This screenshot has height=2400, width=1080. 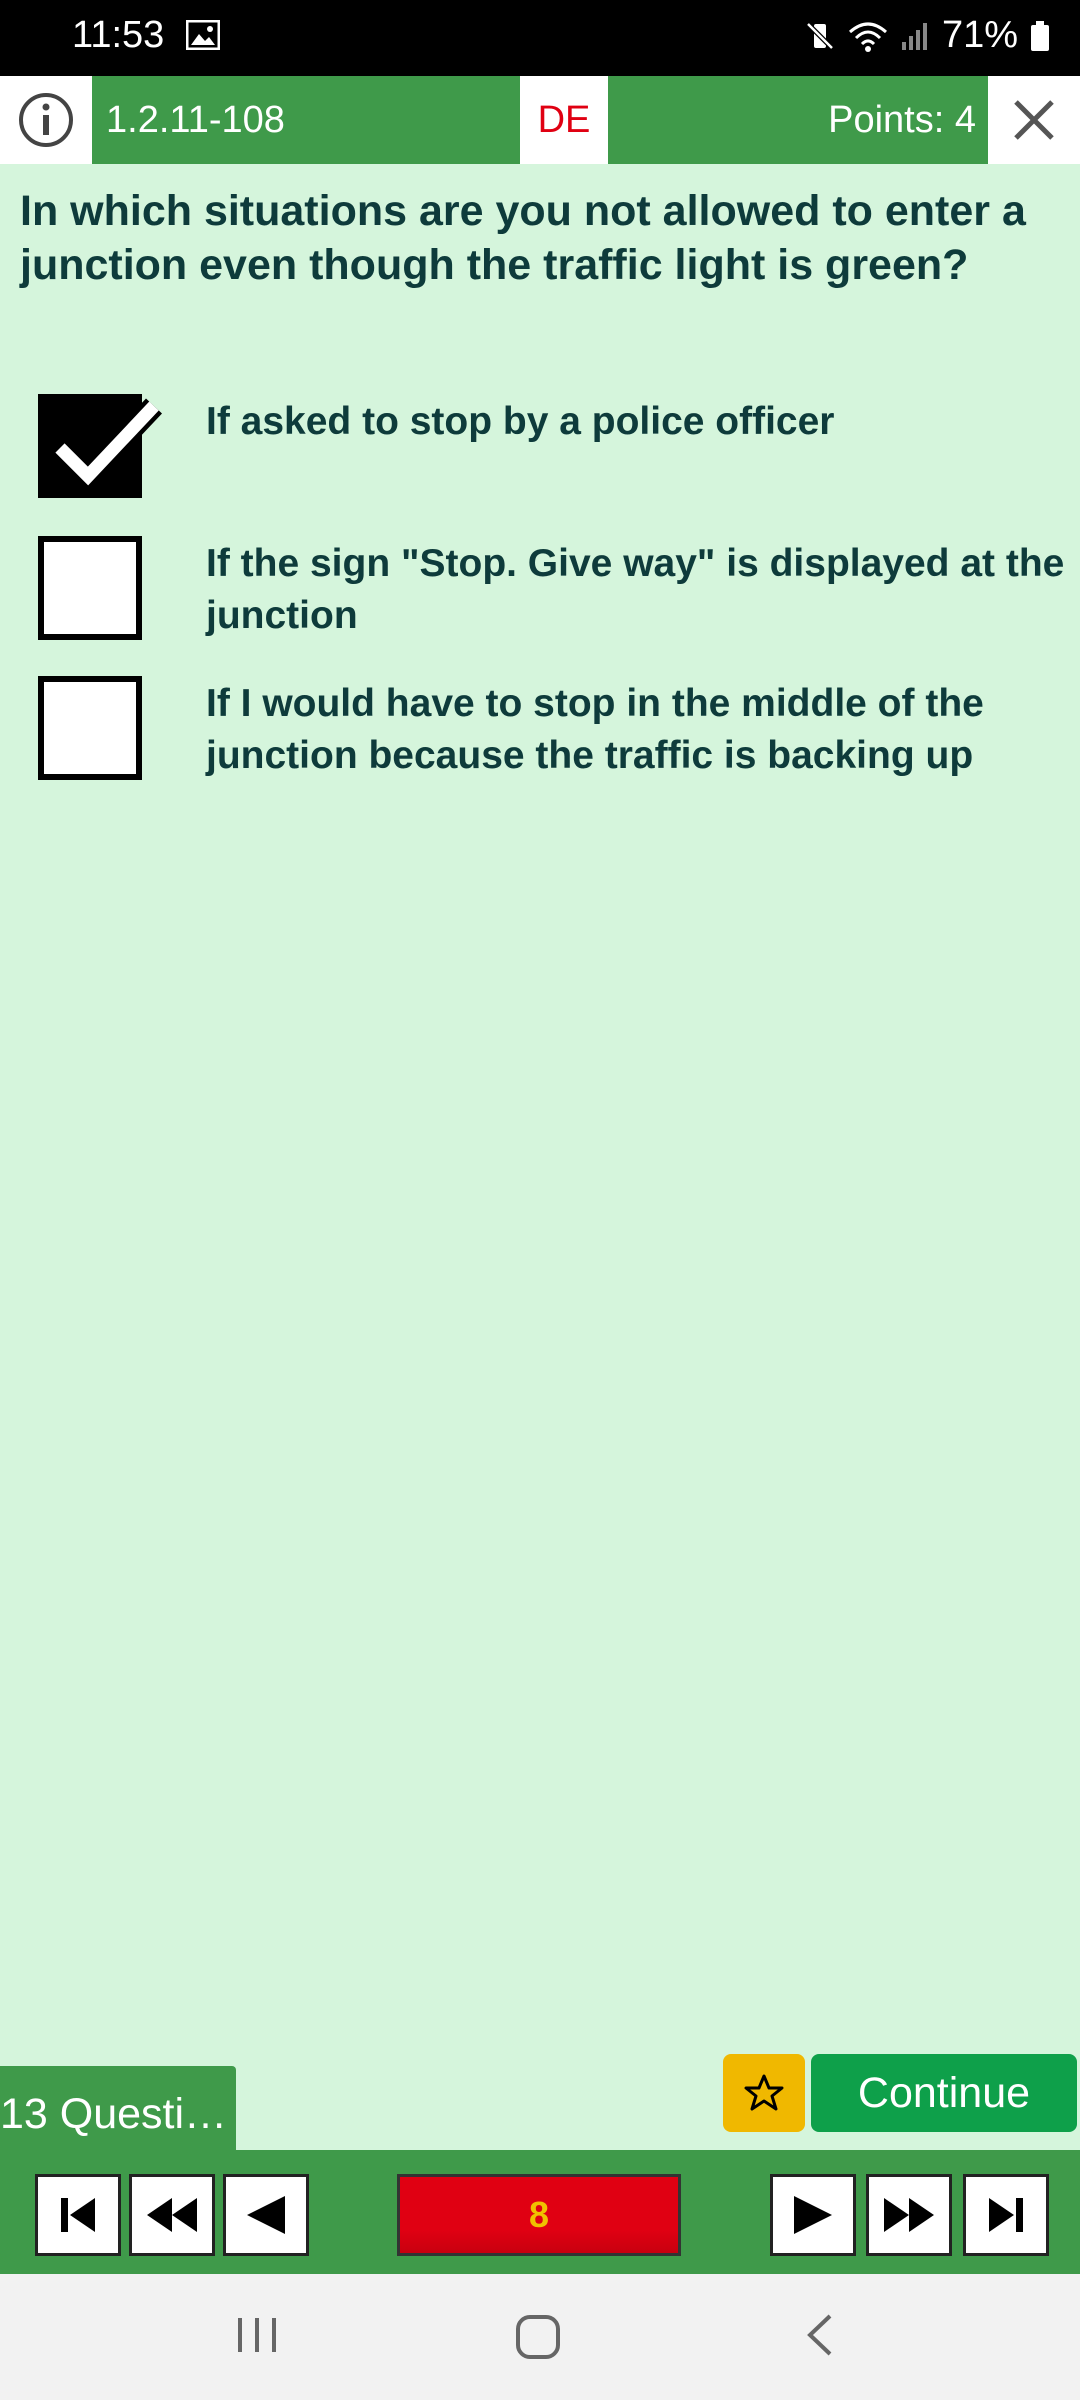 I want to click on last-question-button, so click(x=1006, y=2215).